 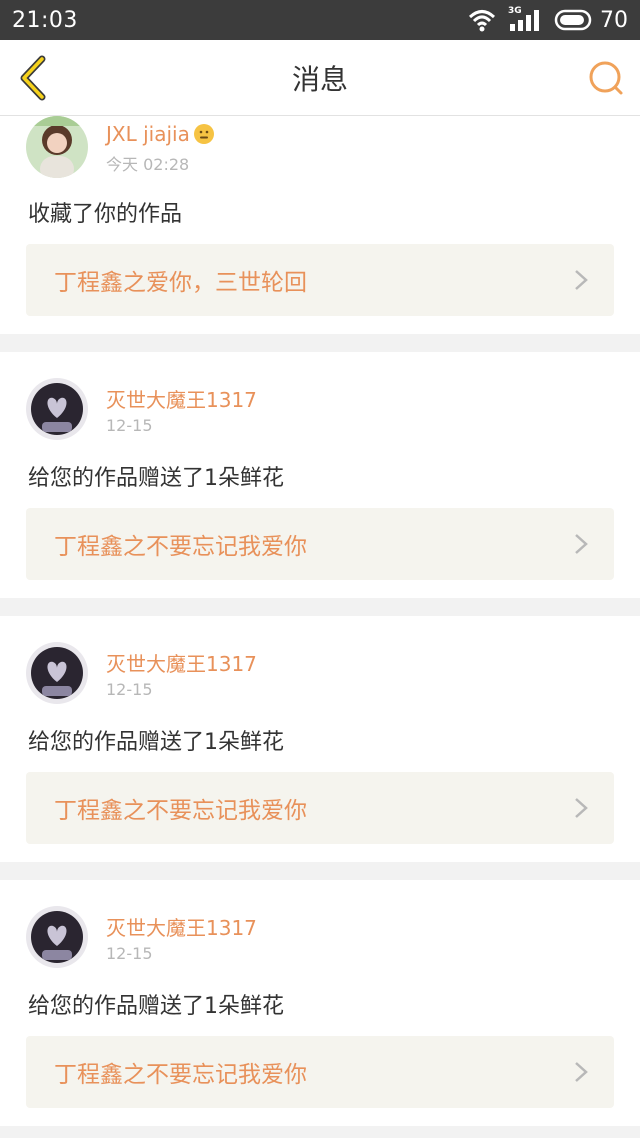 What do you see at coordinates (203, 134) in the screenshot?
I see `emoji-icon` at bounding box center [203, 134].